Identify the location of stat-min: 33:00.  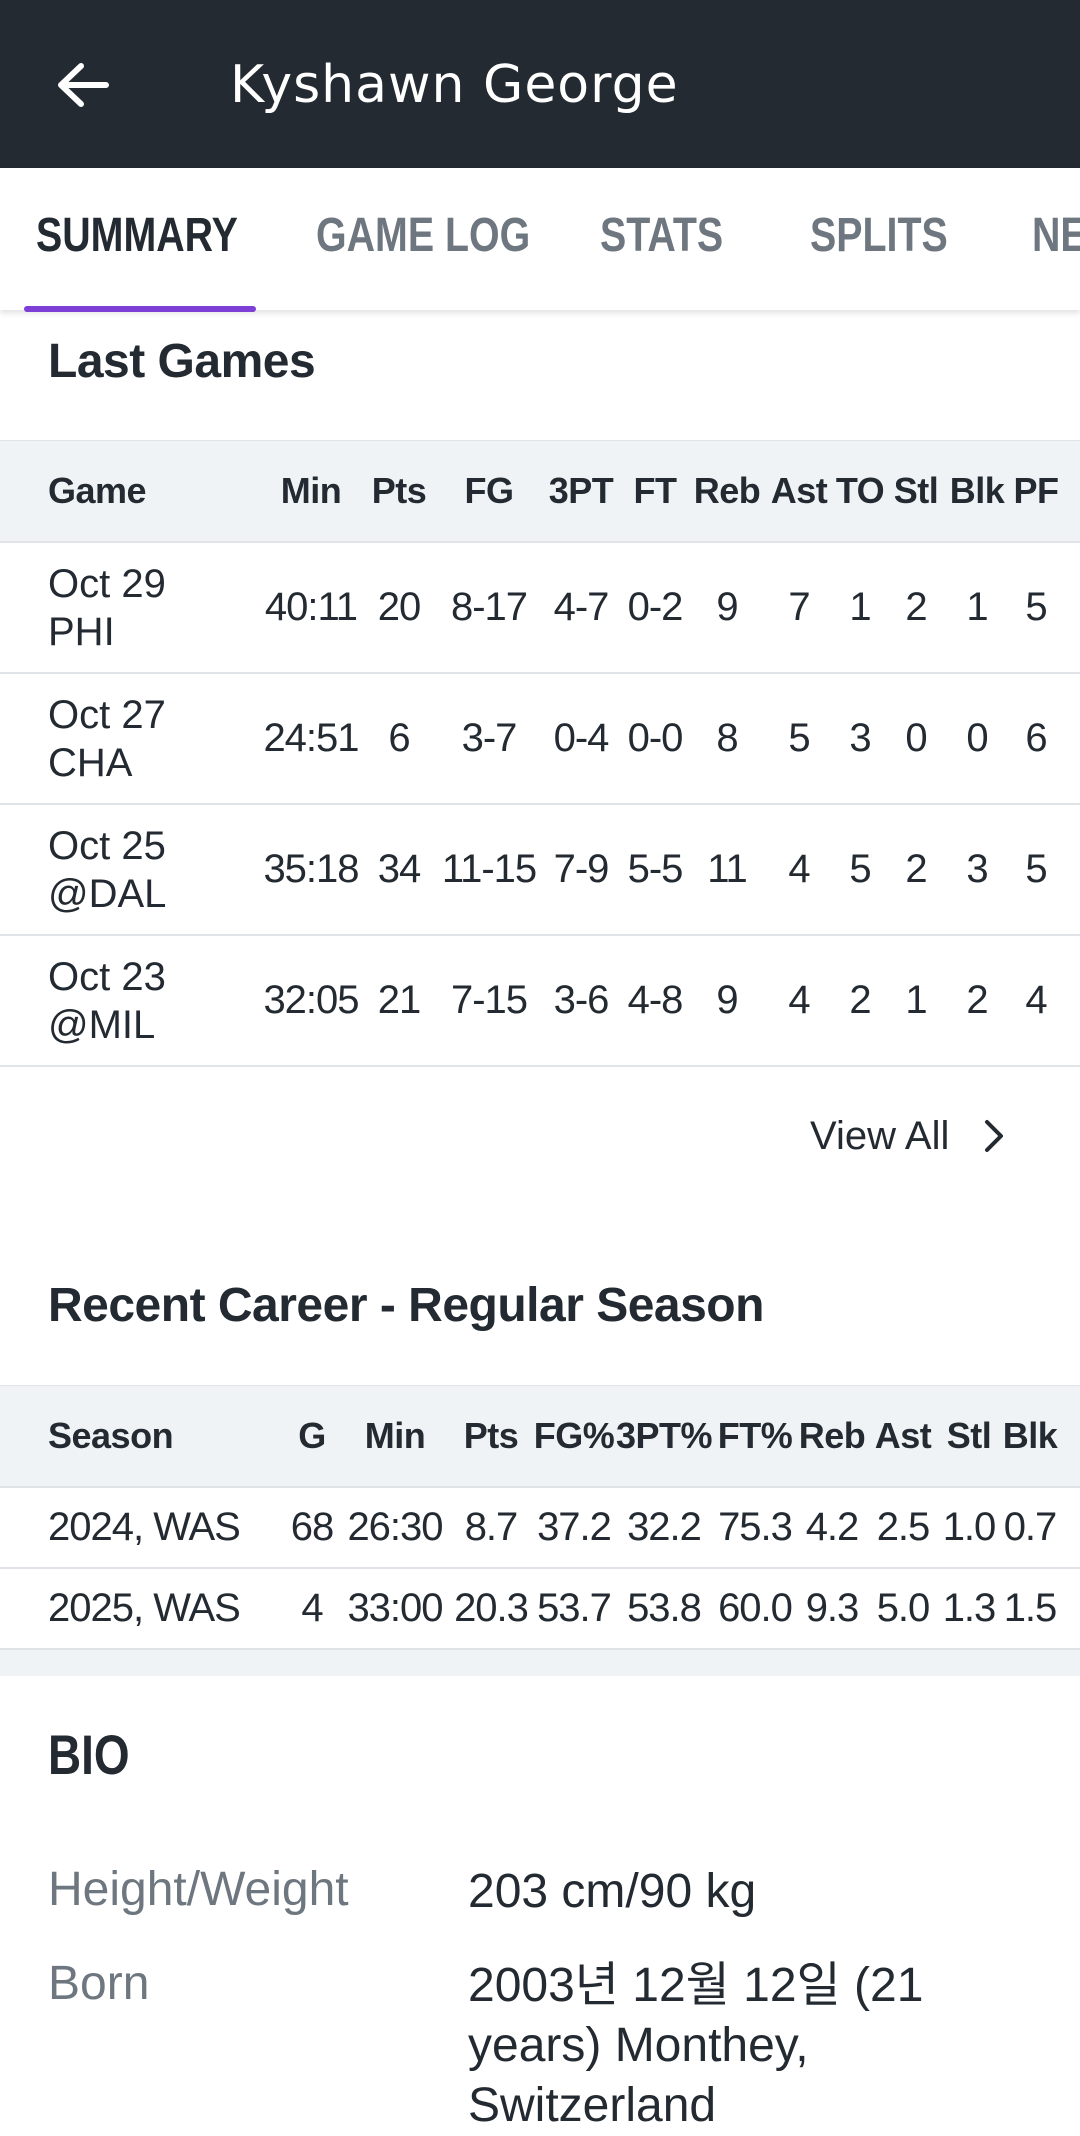
(395, 1608).